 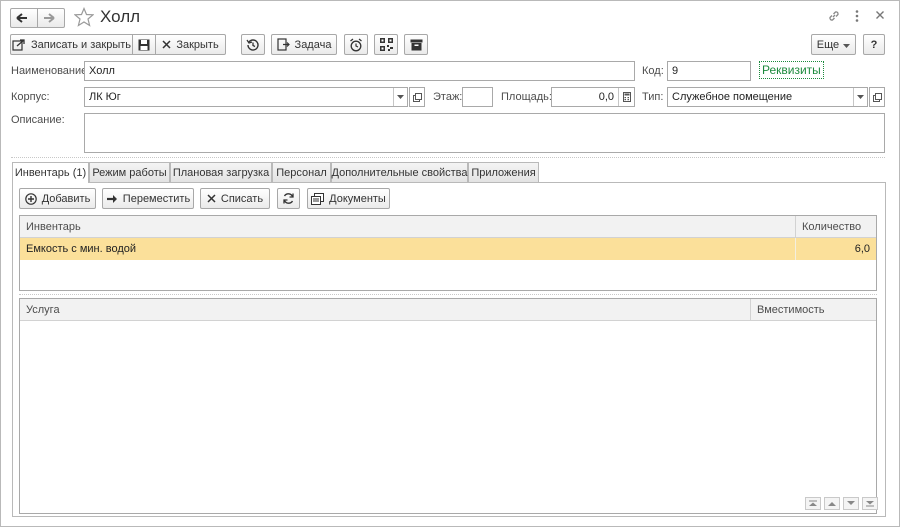 I want to click on arrow-left-icon, so click(x=21, y=18).